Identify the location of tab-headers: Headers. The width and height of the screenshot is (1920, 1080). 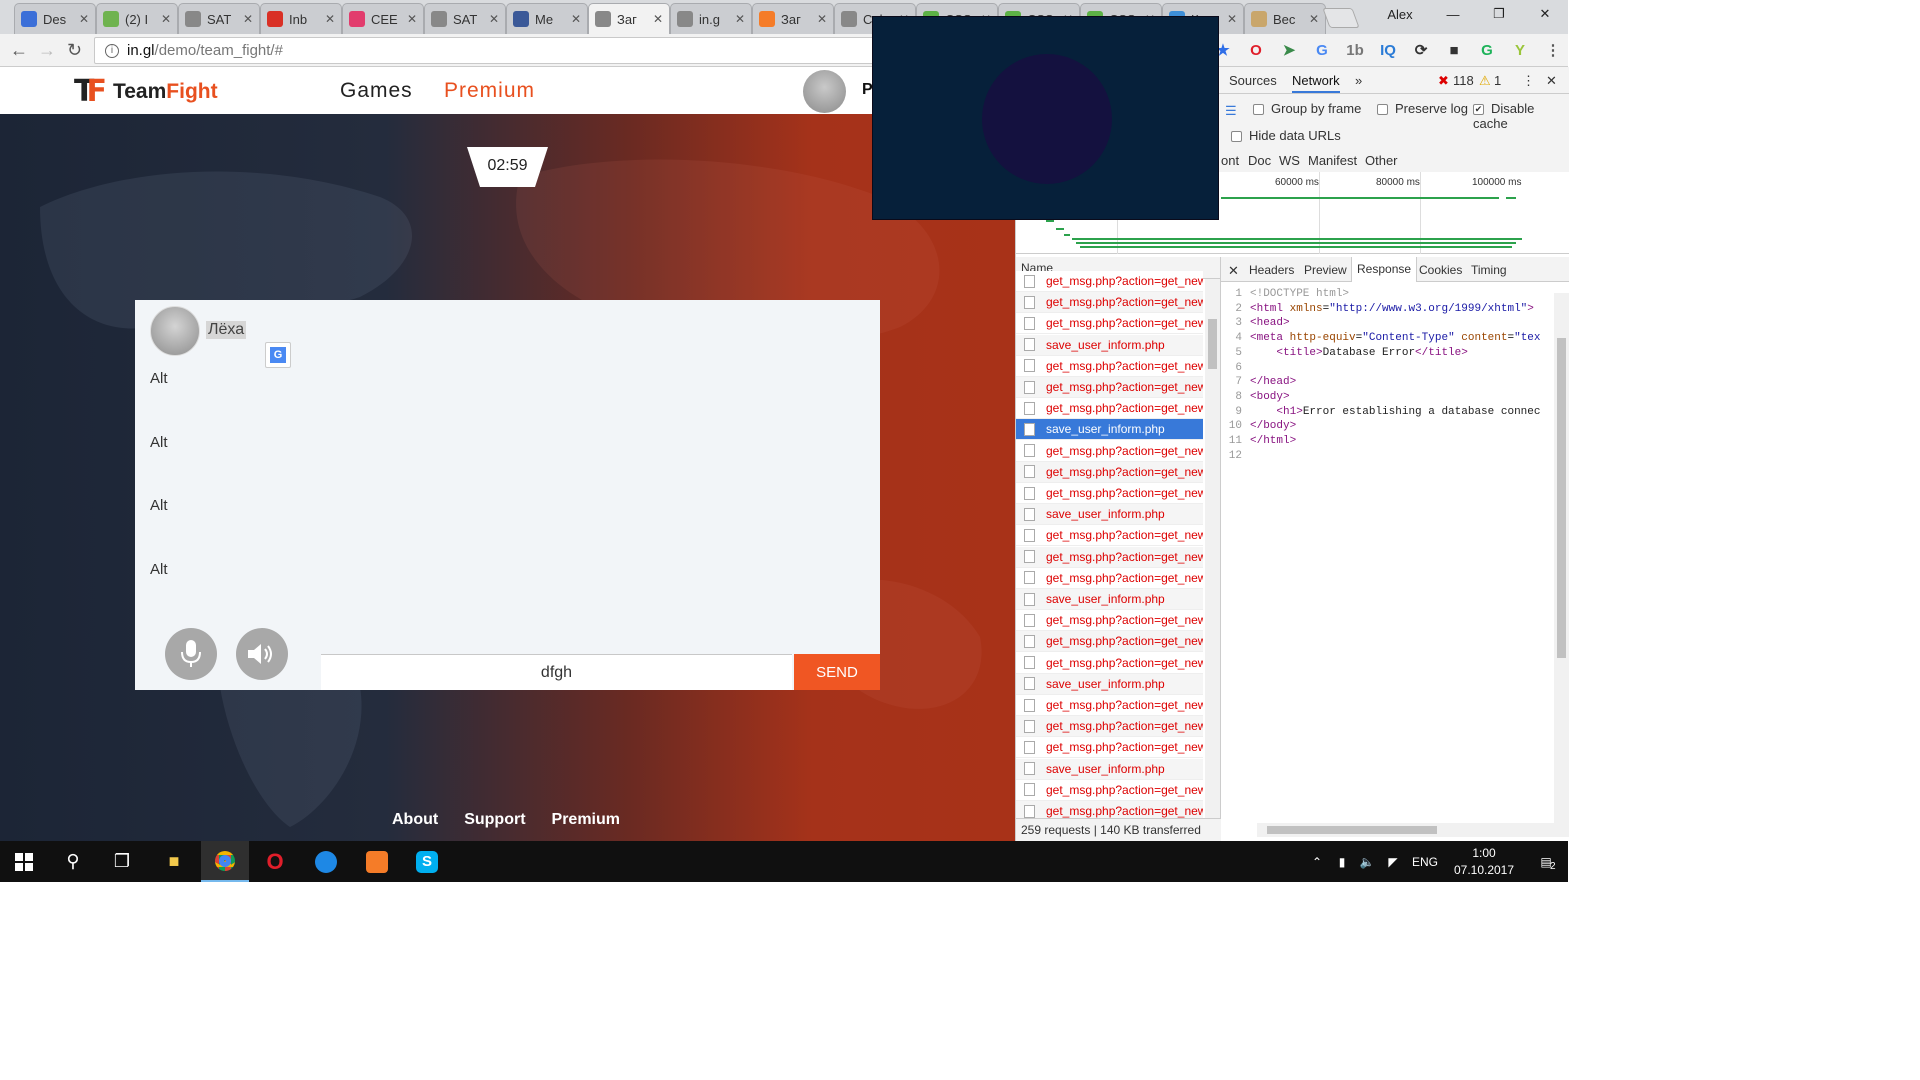
(1271, 270).